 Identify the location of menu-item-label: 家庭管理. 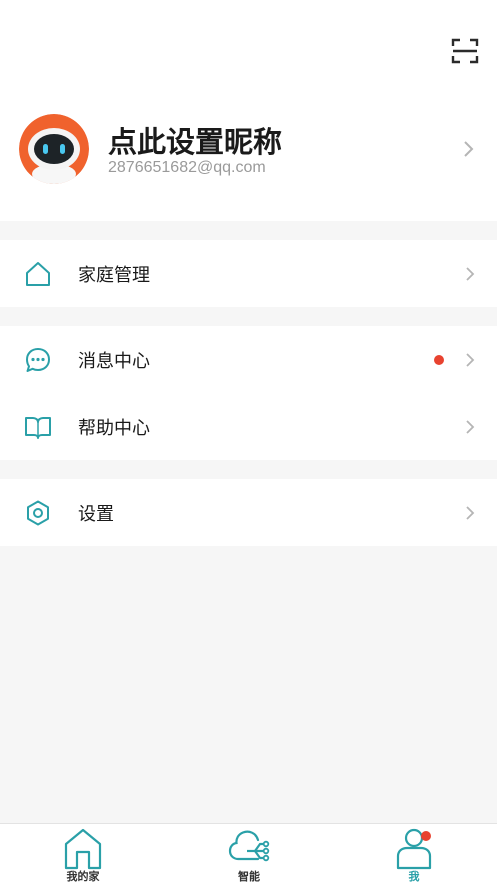
(114, 275).